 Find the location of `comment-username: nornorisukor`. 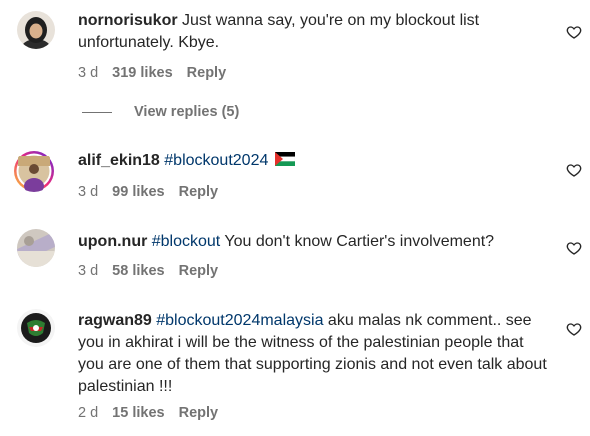

comment-username: nornorisukor is located at coordinates (128, 20).